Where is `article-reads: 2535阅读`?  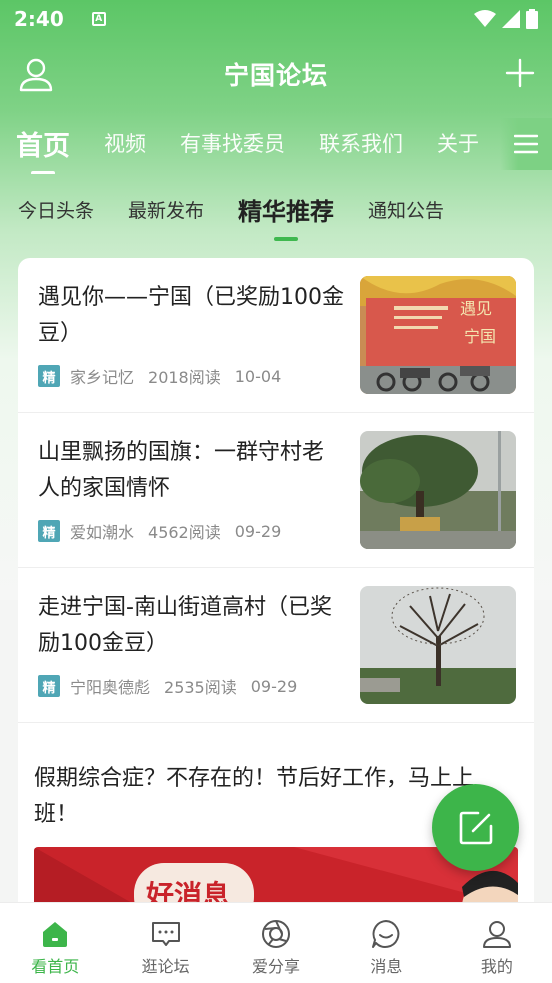
article-reads: 2535阅读 is located at coordinates (200, 687).